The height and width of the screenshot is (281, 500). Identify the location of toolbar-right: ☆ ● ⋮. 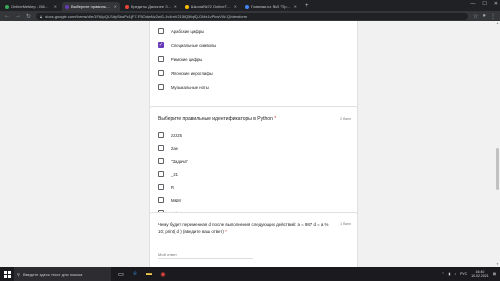
(484, 16).